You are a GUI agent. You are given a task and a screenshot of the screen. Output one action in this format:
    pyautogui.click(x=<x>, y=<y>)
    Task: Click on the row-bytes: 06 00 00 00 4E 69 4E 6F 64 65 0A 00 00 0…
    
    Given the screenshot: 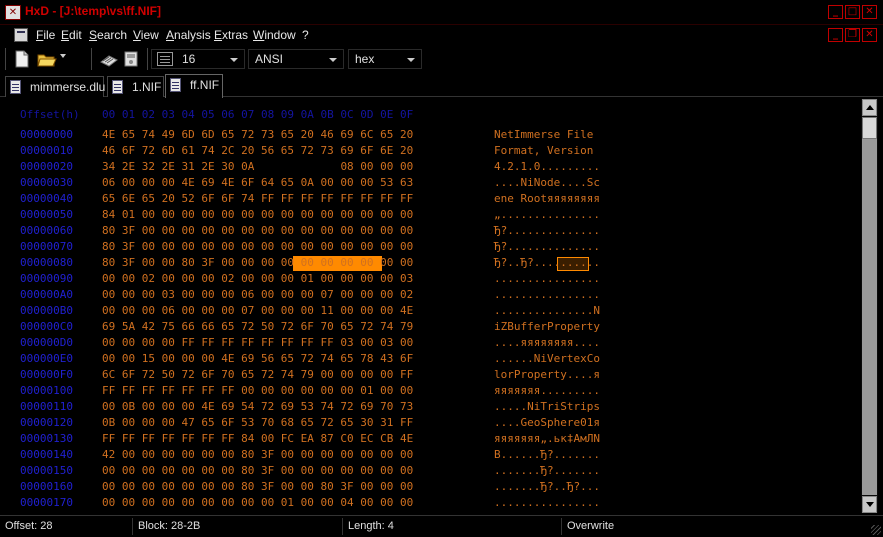 What is the action you would take?
    pyautogui.click(x=257, y=182)
    